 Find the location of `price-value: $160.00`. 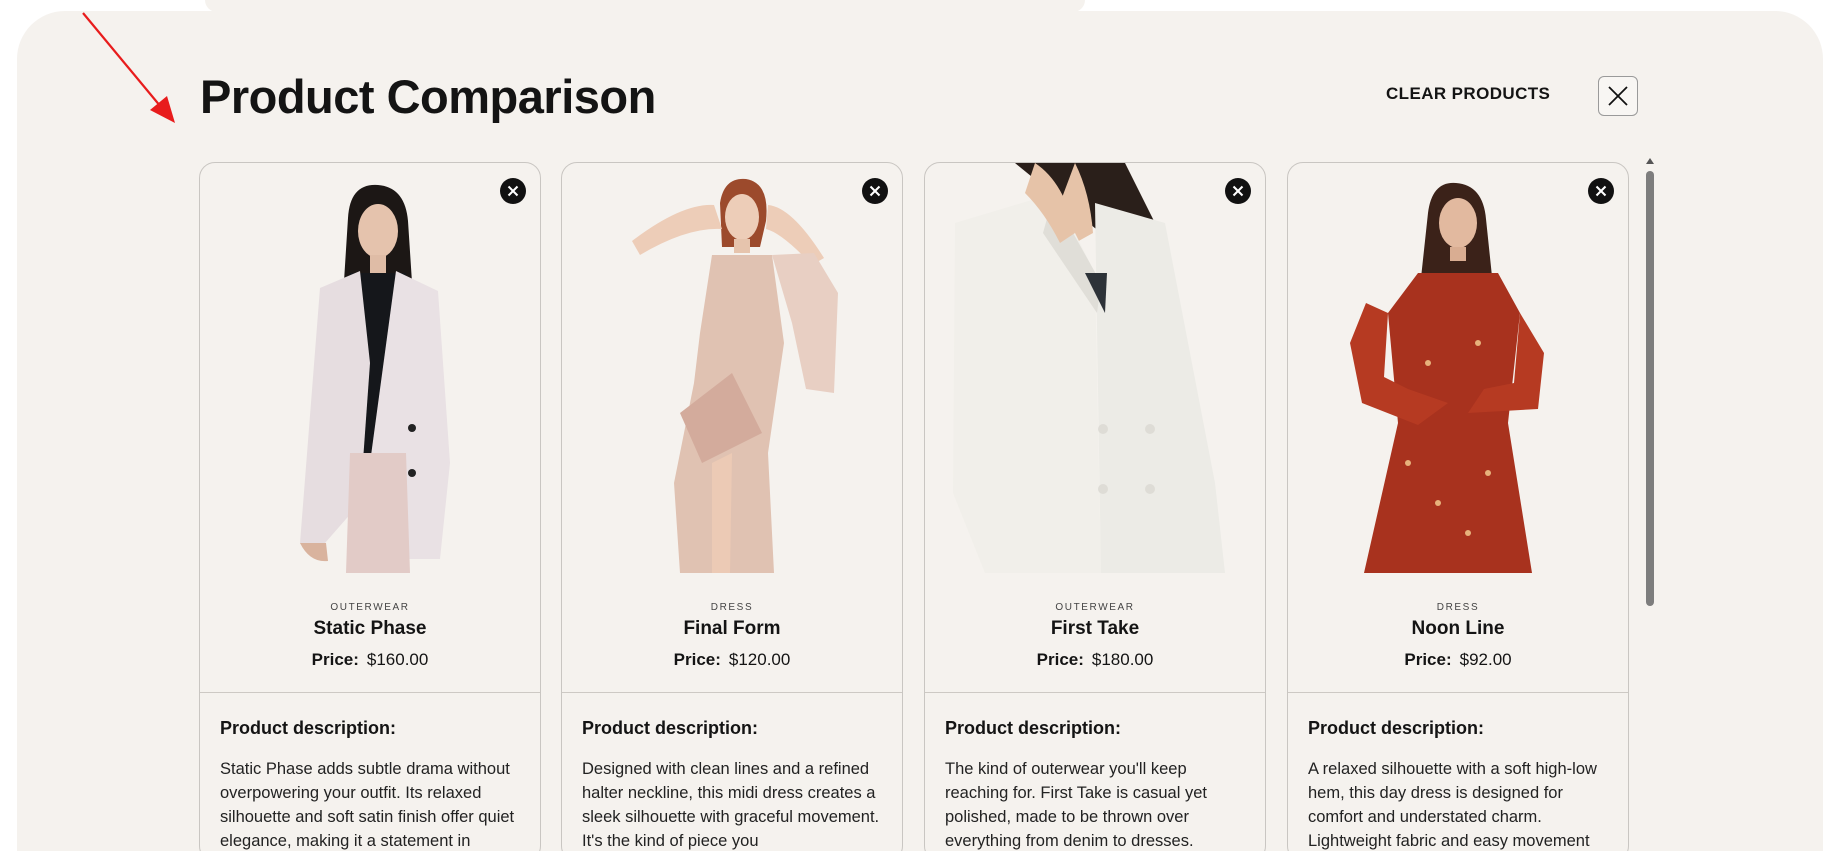

price-value: $160.00 is located at coordinates (397, 659).